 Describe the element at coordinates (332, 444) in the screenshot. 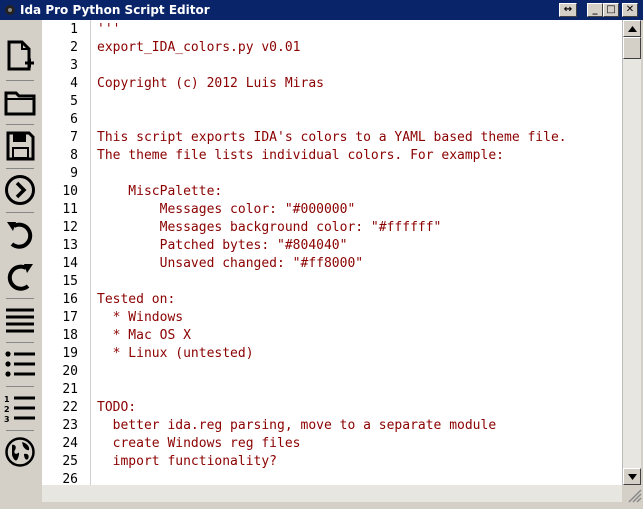

I see `code-line: 24 create Windows reg files` at that location.